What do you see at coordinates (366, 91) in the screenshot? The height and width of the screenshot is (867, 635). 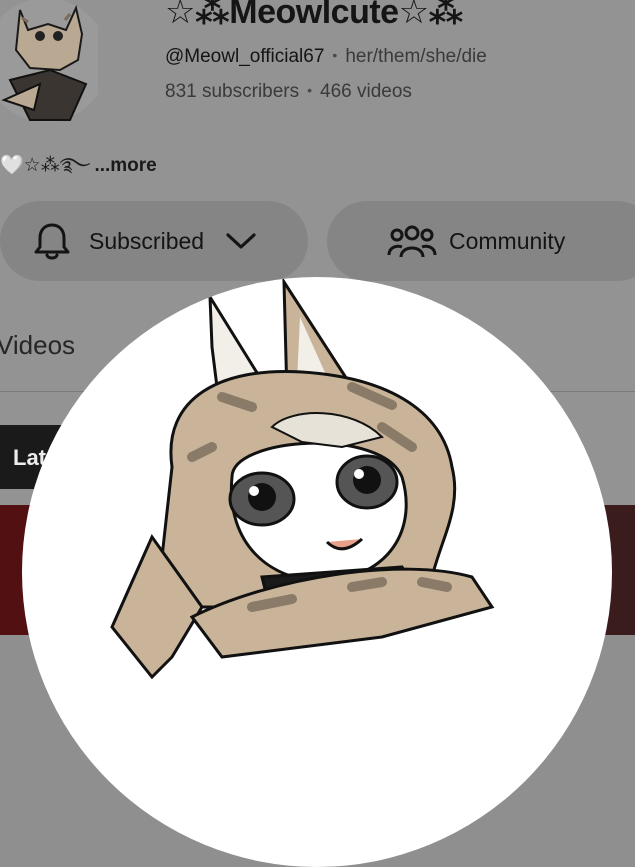 I see `video-count: 466 videos` at bounding box center [366, 91].